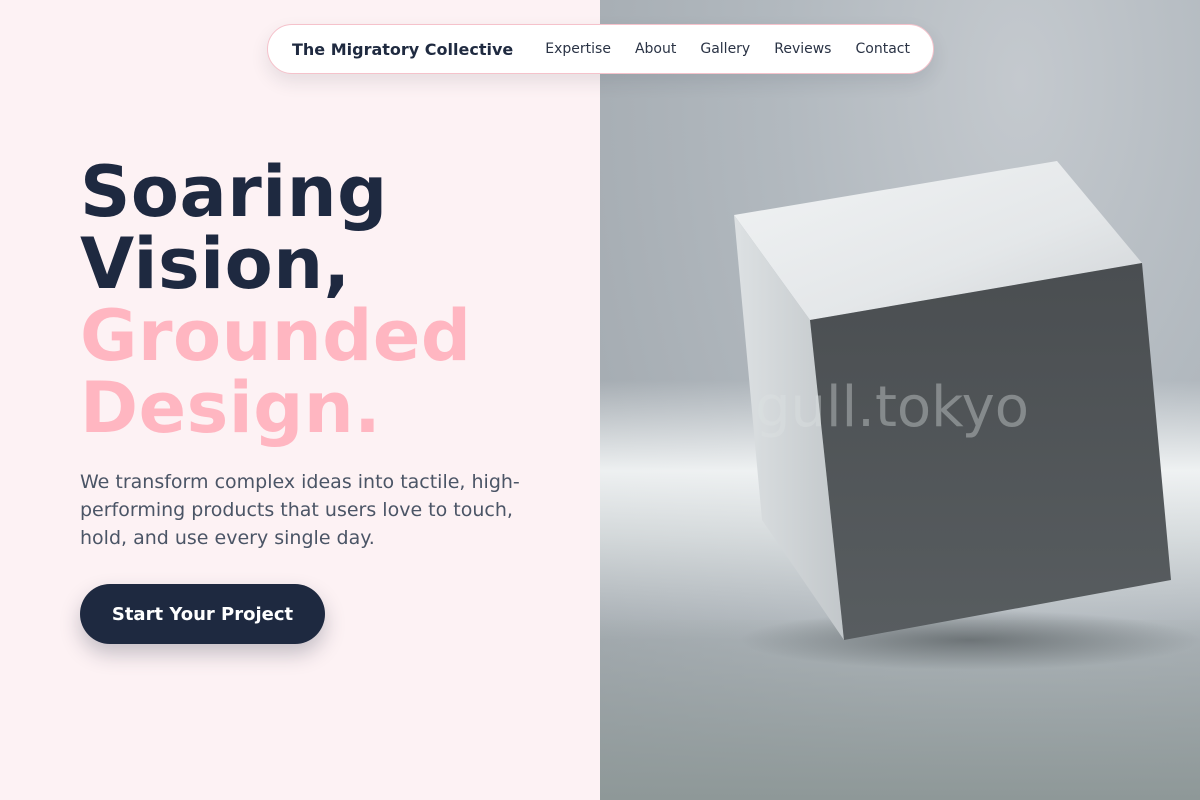 The width and height of the screenshot is (1200, 800). What do you see at coordinates (276, 336) in the screenshot?
I see `headline-line-3: Grounded` at bounding box center [276, 336].